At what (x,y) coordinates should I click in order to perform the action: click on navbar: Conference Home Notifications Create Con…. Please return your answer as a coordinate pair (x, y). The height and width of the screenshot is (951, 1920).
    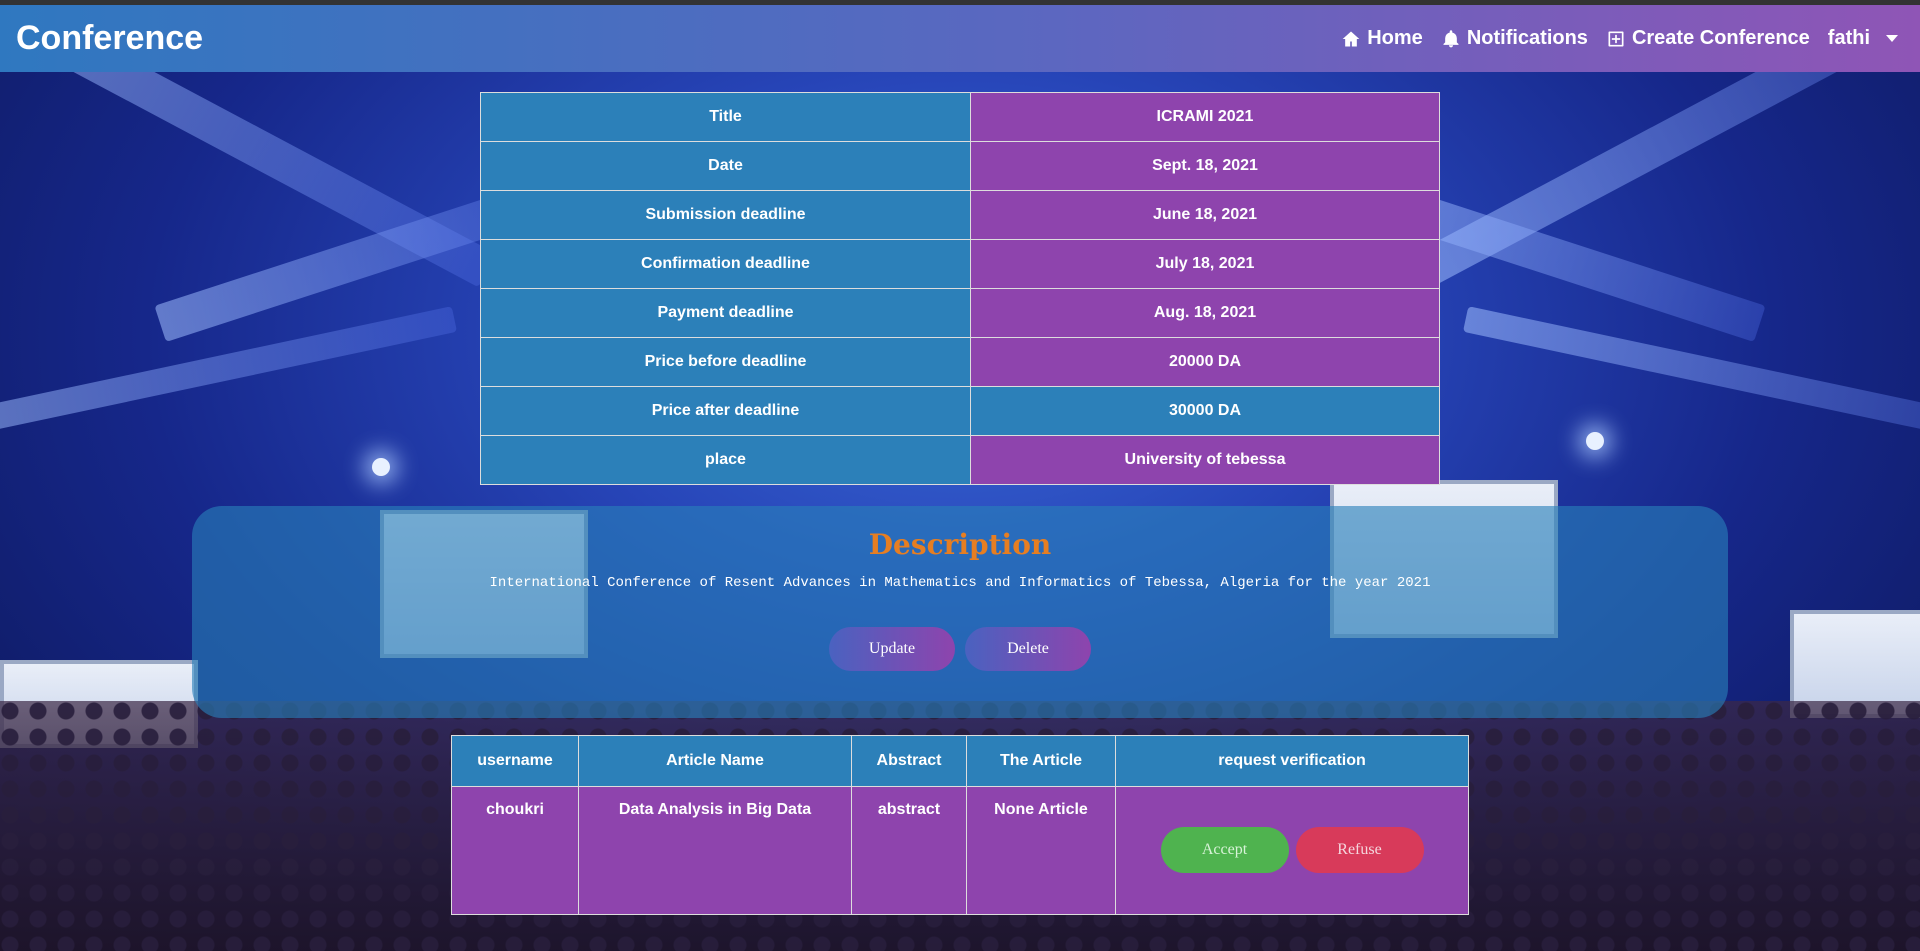
    Looking at the image, I should click on (960, 36).